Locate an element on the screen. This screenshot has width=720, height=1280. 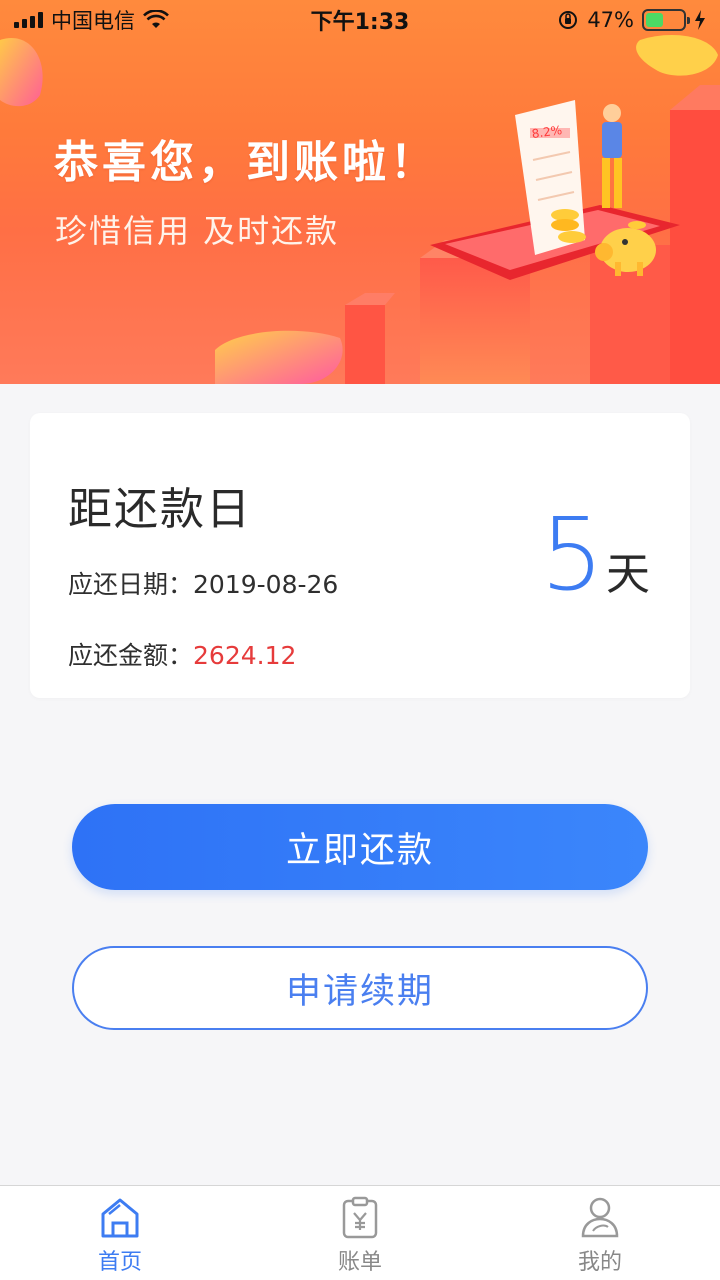
status-bar: 中国电信 下午1:33 47% is located at coordinates (360, 20).